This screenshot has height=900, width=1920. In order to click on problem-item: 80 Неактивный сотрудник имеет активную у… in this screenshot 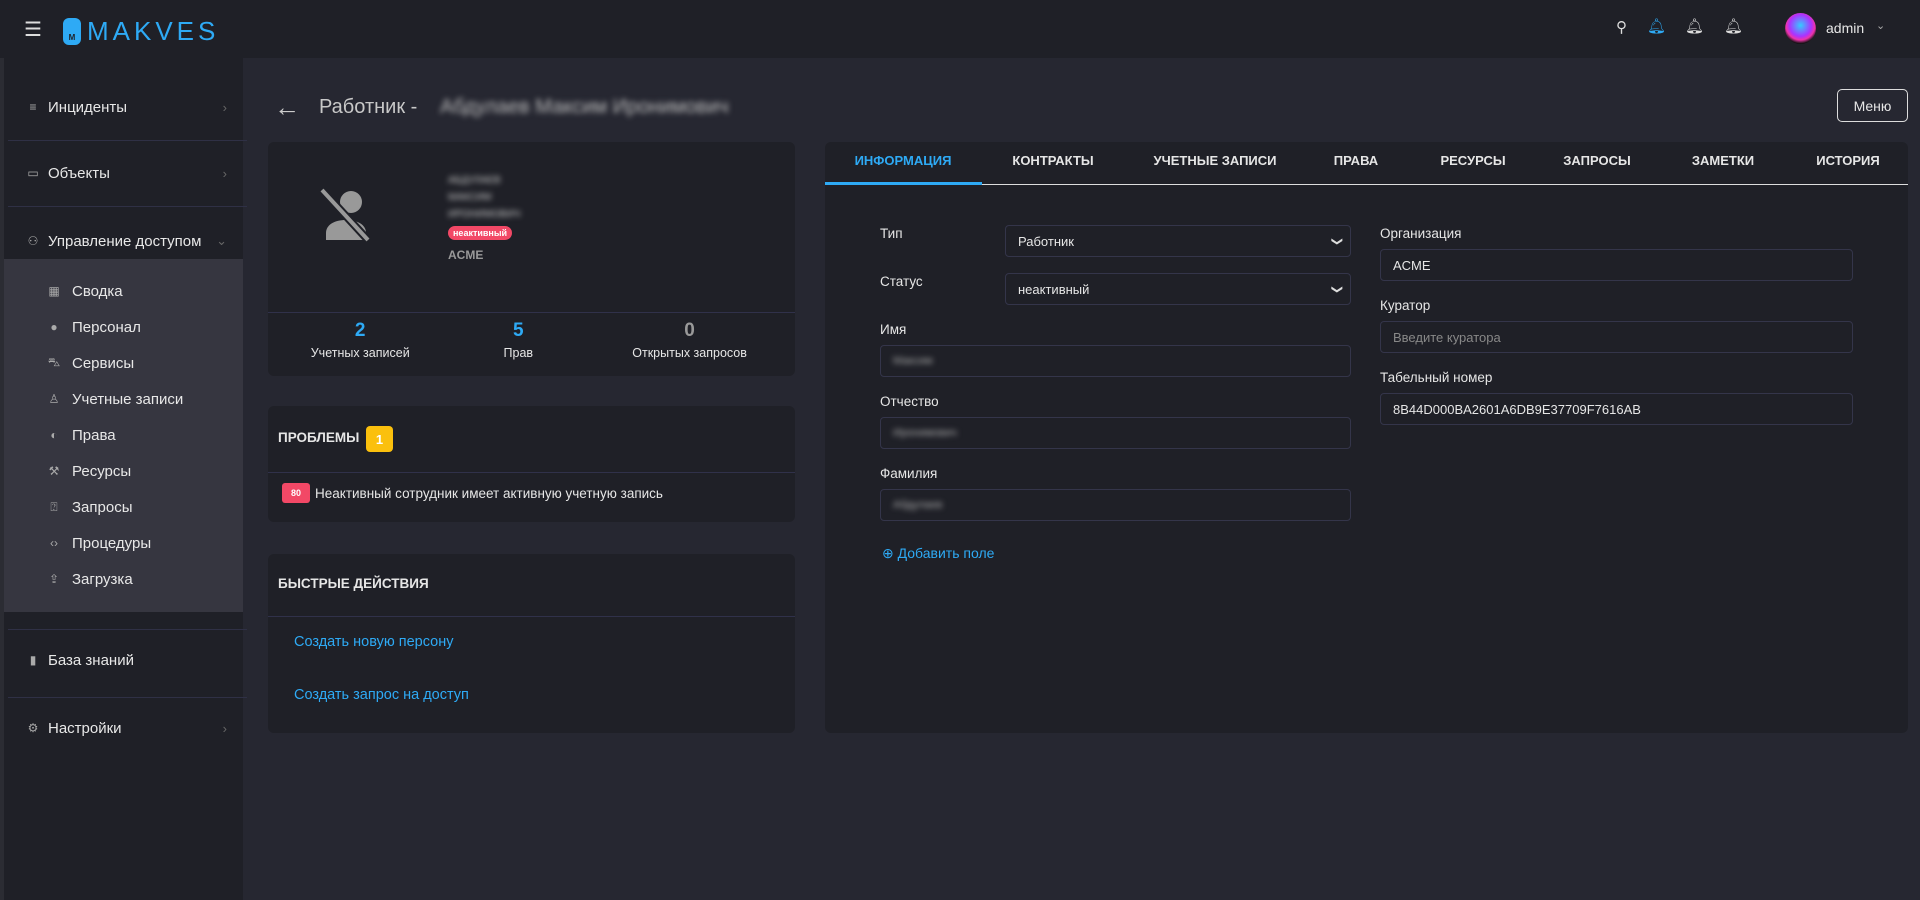, I will do `click(472, 493)`.